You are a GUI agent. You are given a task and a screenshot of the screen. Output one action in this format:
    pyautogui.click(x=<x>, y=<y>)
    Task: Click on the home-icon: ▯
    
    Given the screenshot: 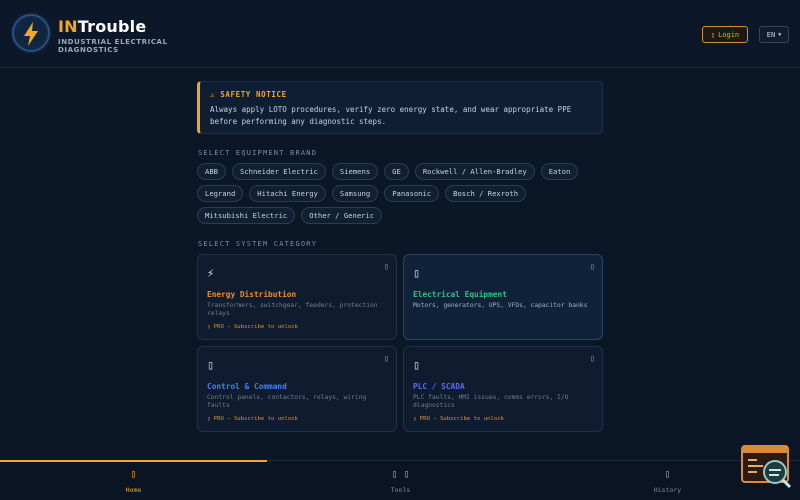 What is the action you would take?
    pyautogui.click(x=133, y=474)
    